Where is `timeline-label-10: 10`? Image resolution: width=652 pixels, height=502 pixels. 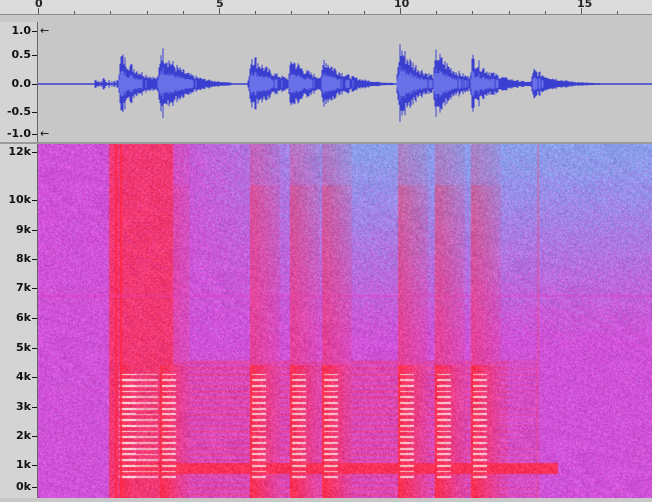 timeline-label-10: 10 is located at coordinates (402, 5).